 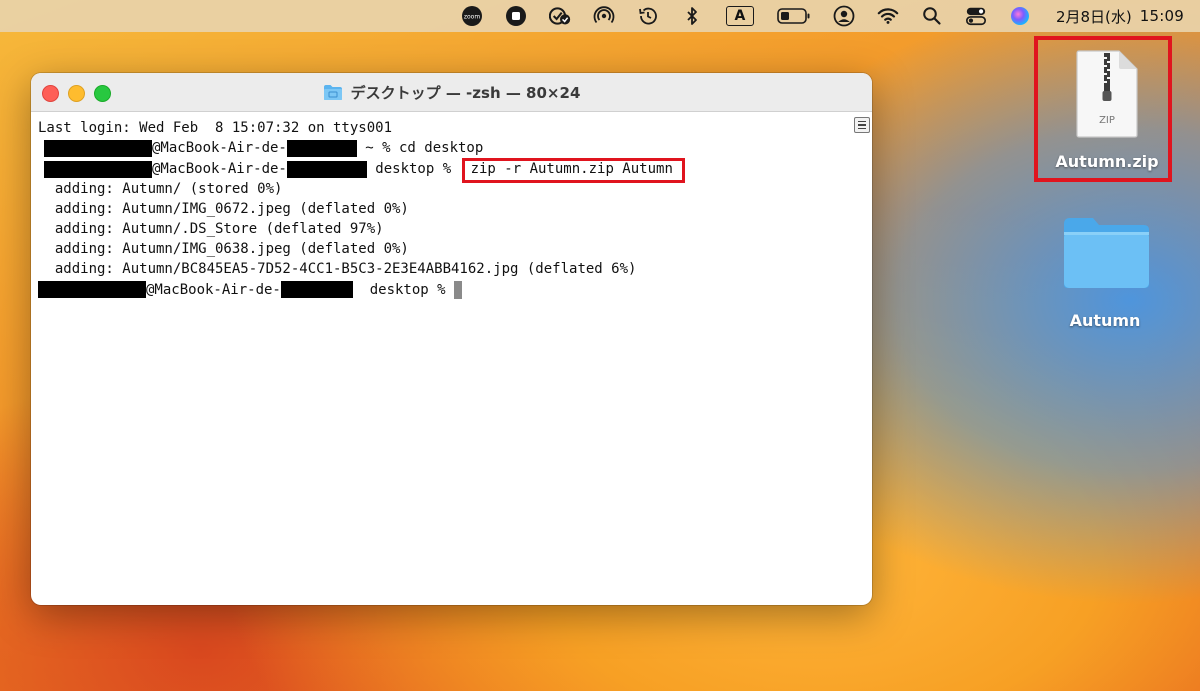 What do you see at coordinates (465, 92) in the screenshot?
I see `window-title-text: デスクトップ — -zsh — 80×24` at bounding box center [465, 92].